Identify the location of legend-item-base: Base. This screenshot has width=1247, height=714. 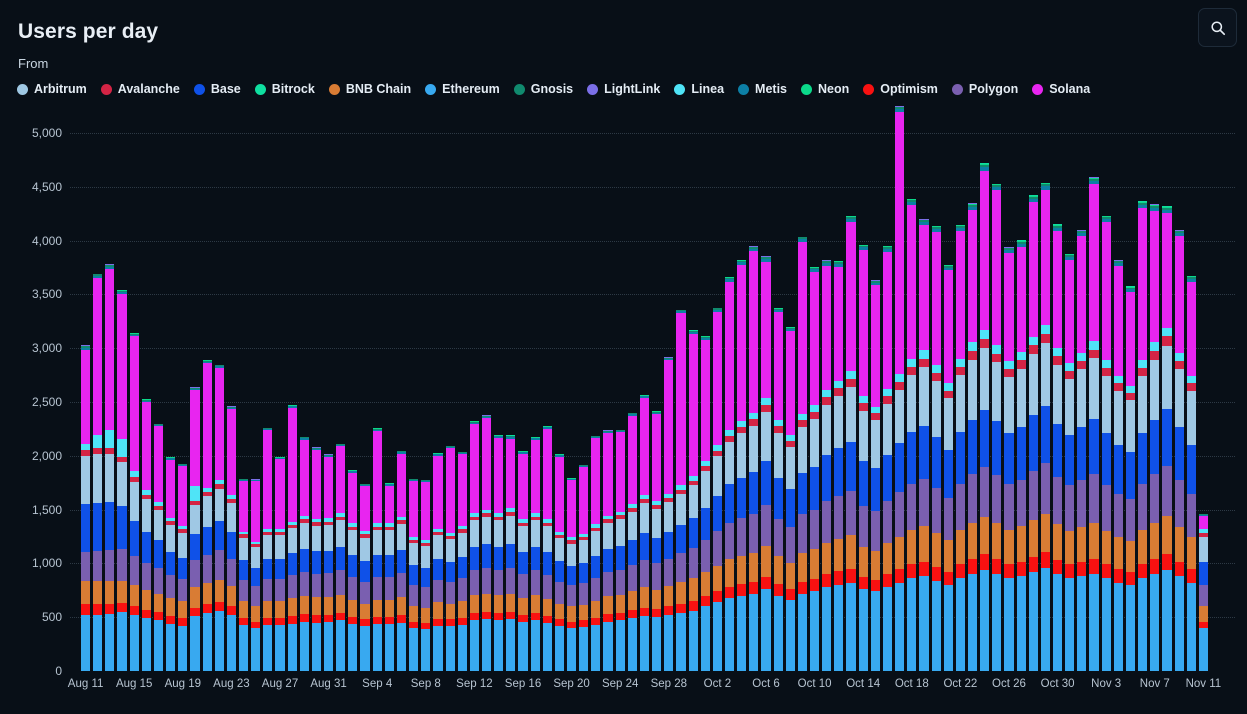
(217, 89).